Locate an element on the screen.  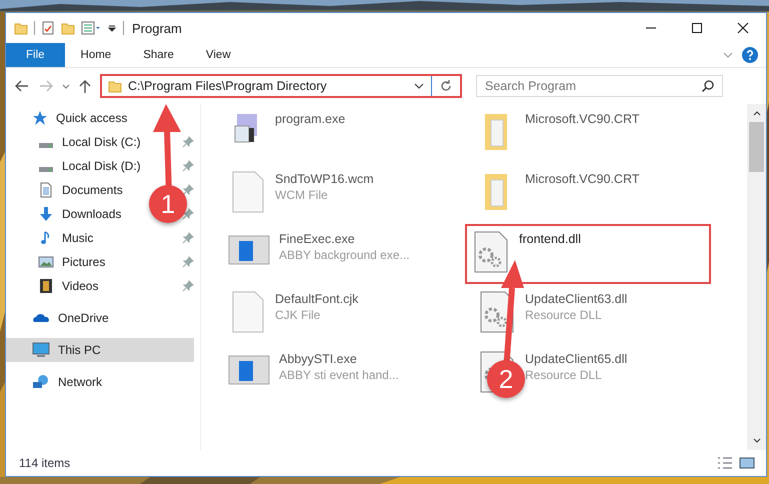
dropdown-icon is located at coordinates (419, 86).